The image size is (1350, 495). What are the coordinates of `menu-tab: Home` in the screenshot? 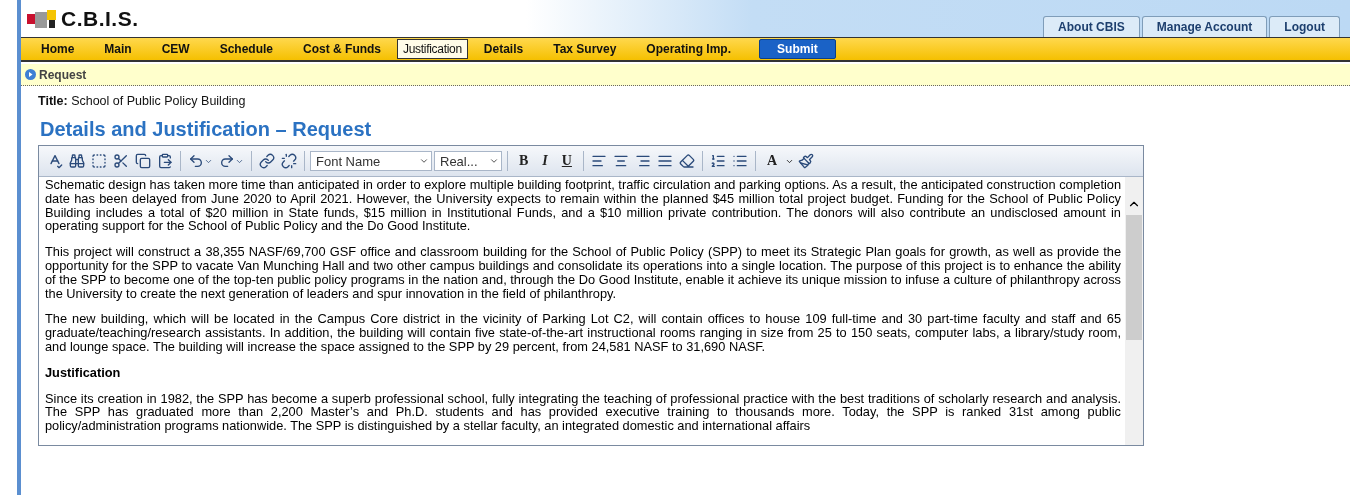 It's located at (58, 49).